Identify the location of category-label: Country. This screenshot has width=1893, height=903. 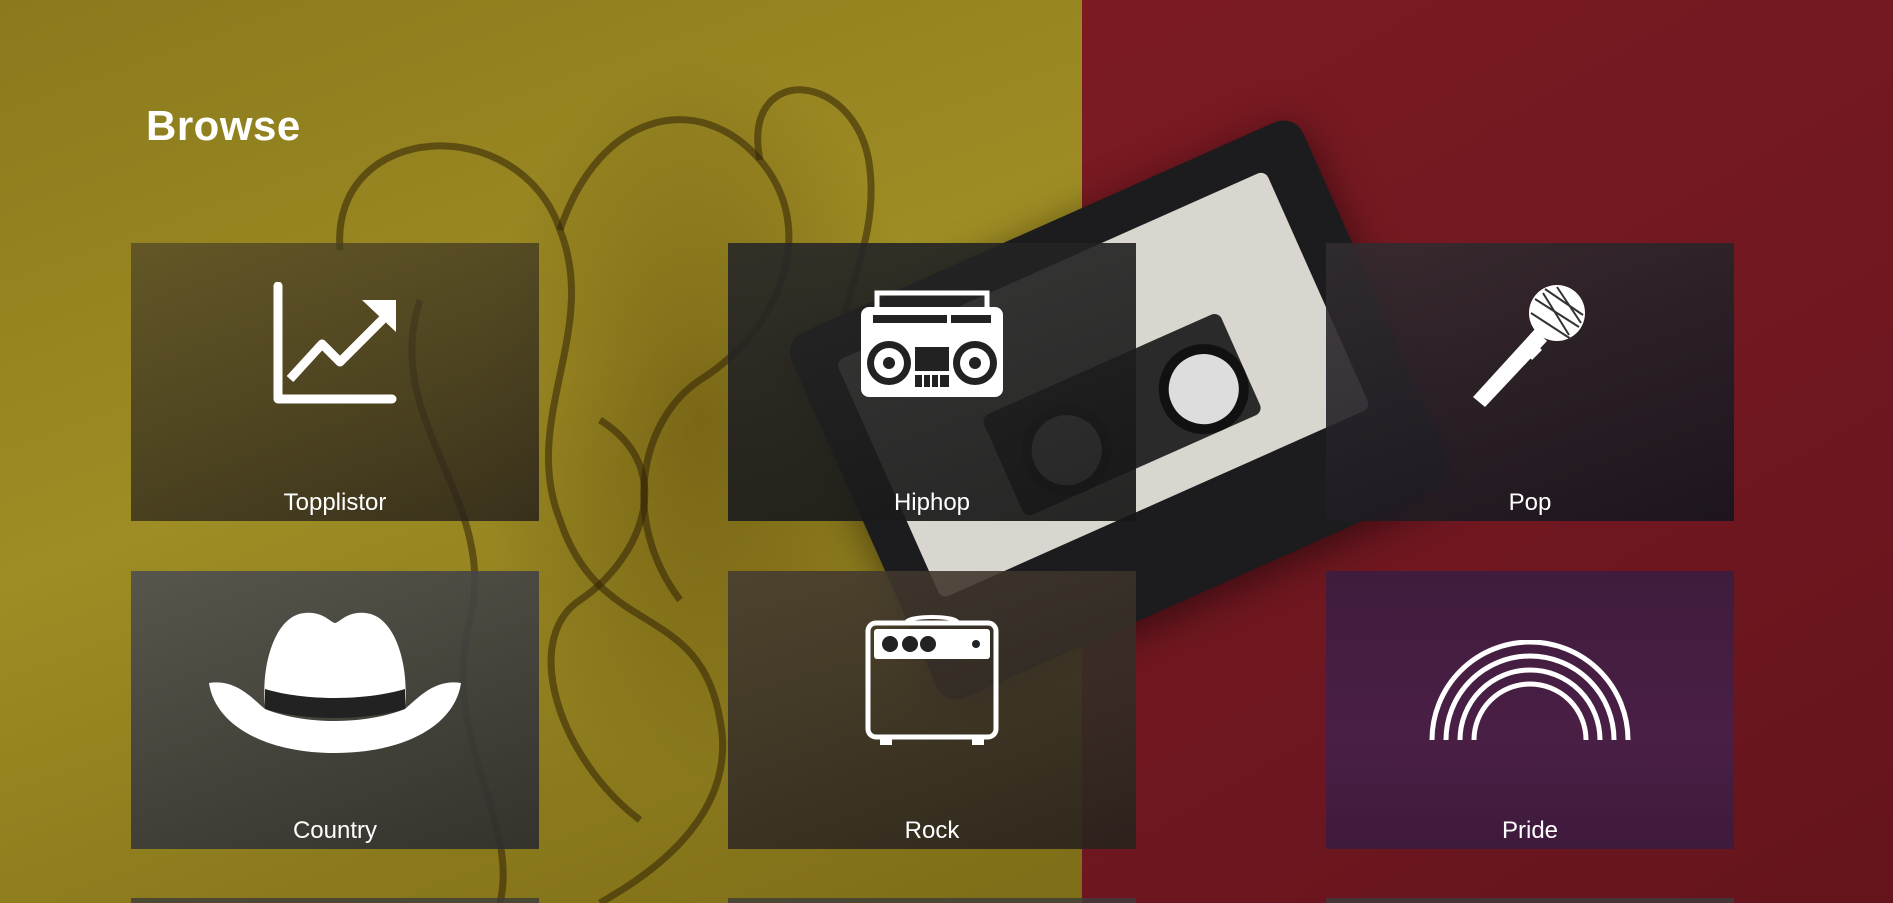
(335, 830).